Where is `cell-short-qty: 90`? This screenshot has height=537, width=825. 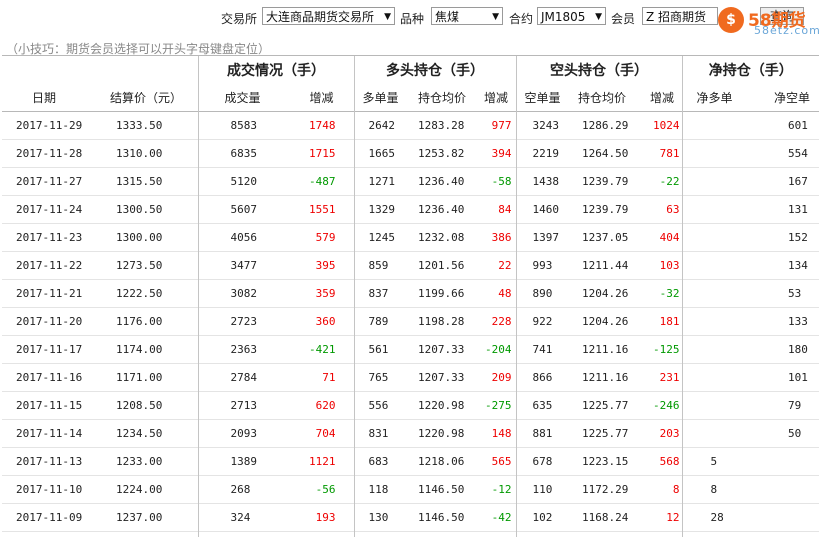 cell-short-qty: 90 is located at coordinates (544, 534).